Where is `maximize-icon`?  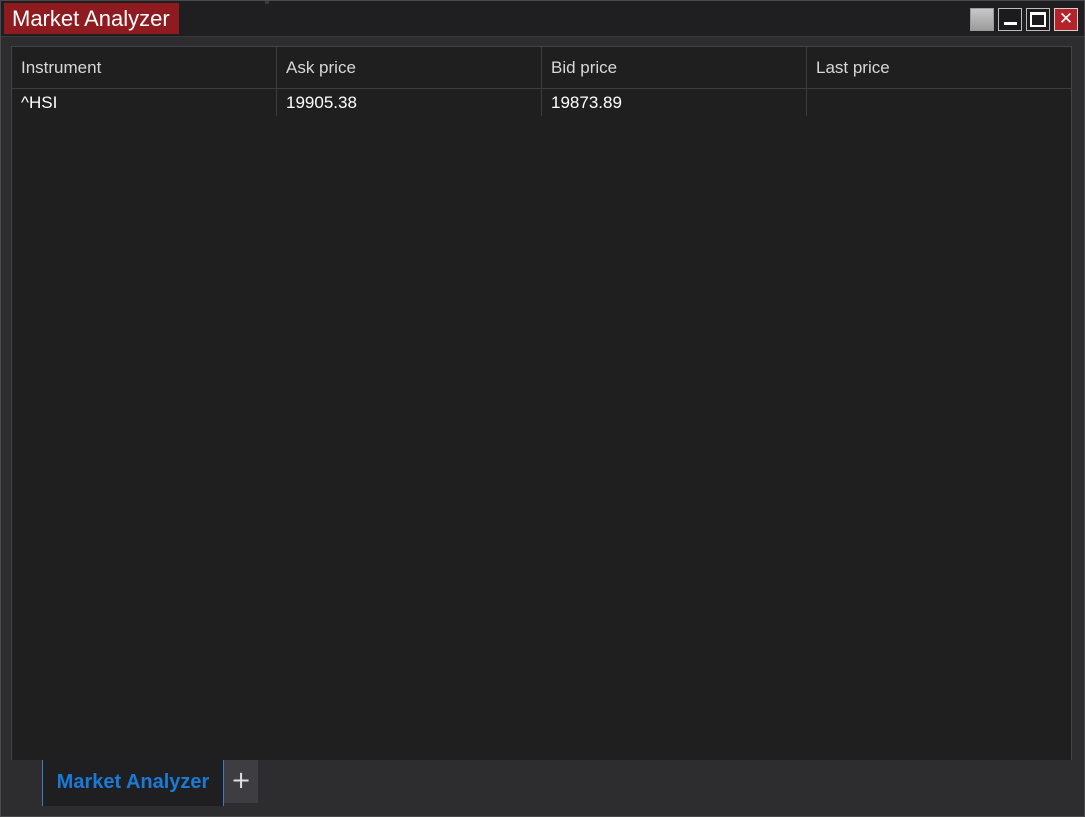 maximize-icon is located at coordinates (1038, 19).